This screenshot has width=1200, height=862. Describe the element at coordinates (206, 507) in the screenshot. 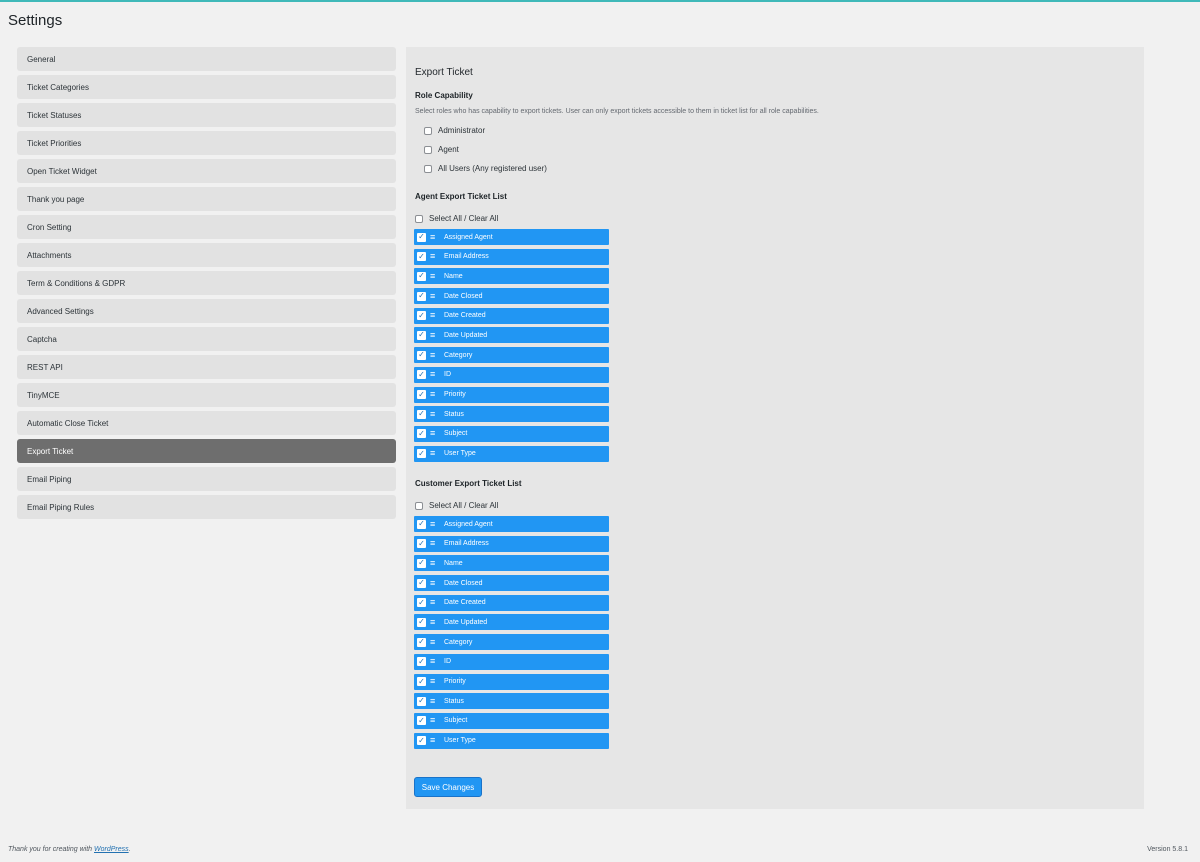

I see `sidebar-item-email-piping-rules: Email Piping Rules` at that location.